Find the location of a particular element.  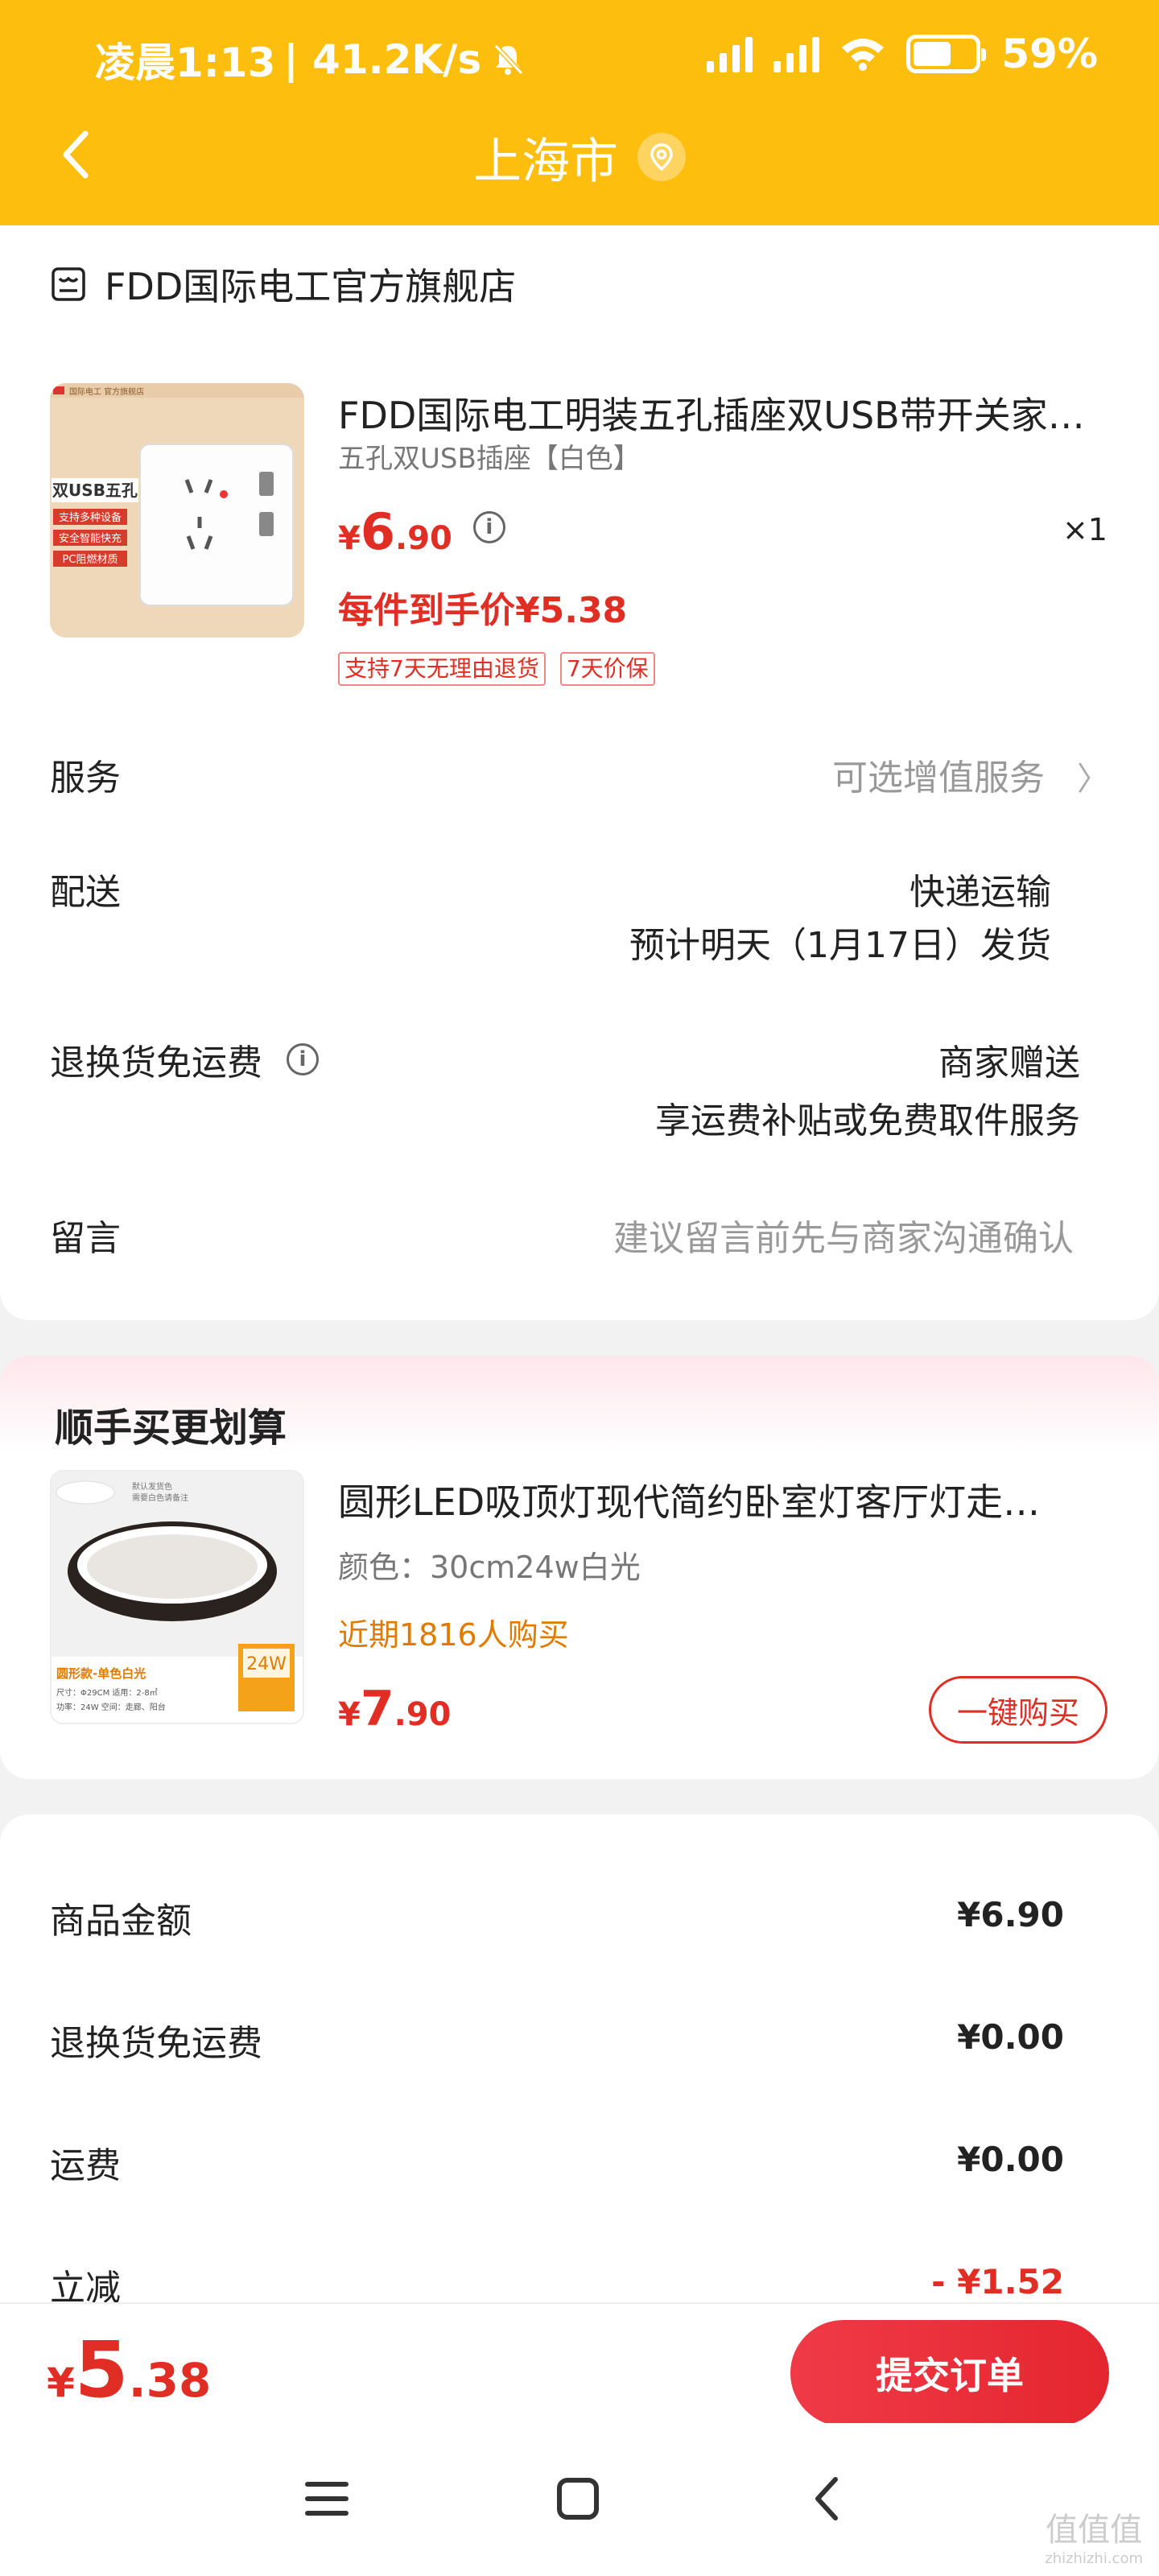

summary-goods-label: 商品金额 is located at coordinates (121, 1921).